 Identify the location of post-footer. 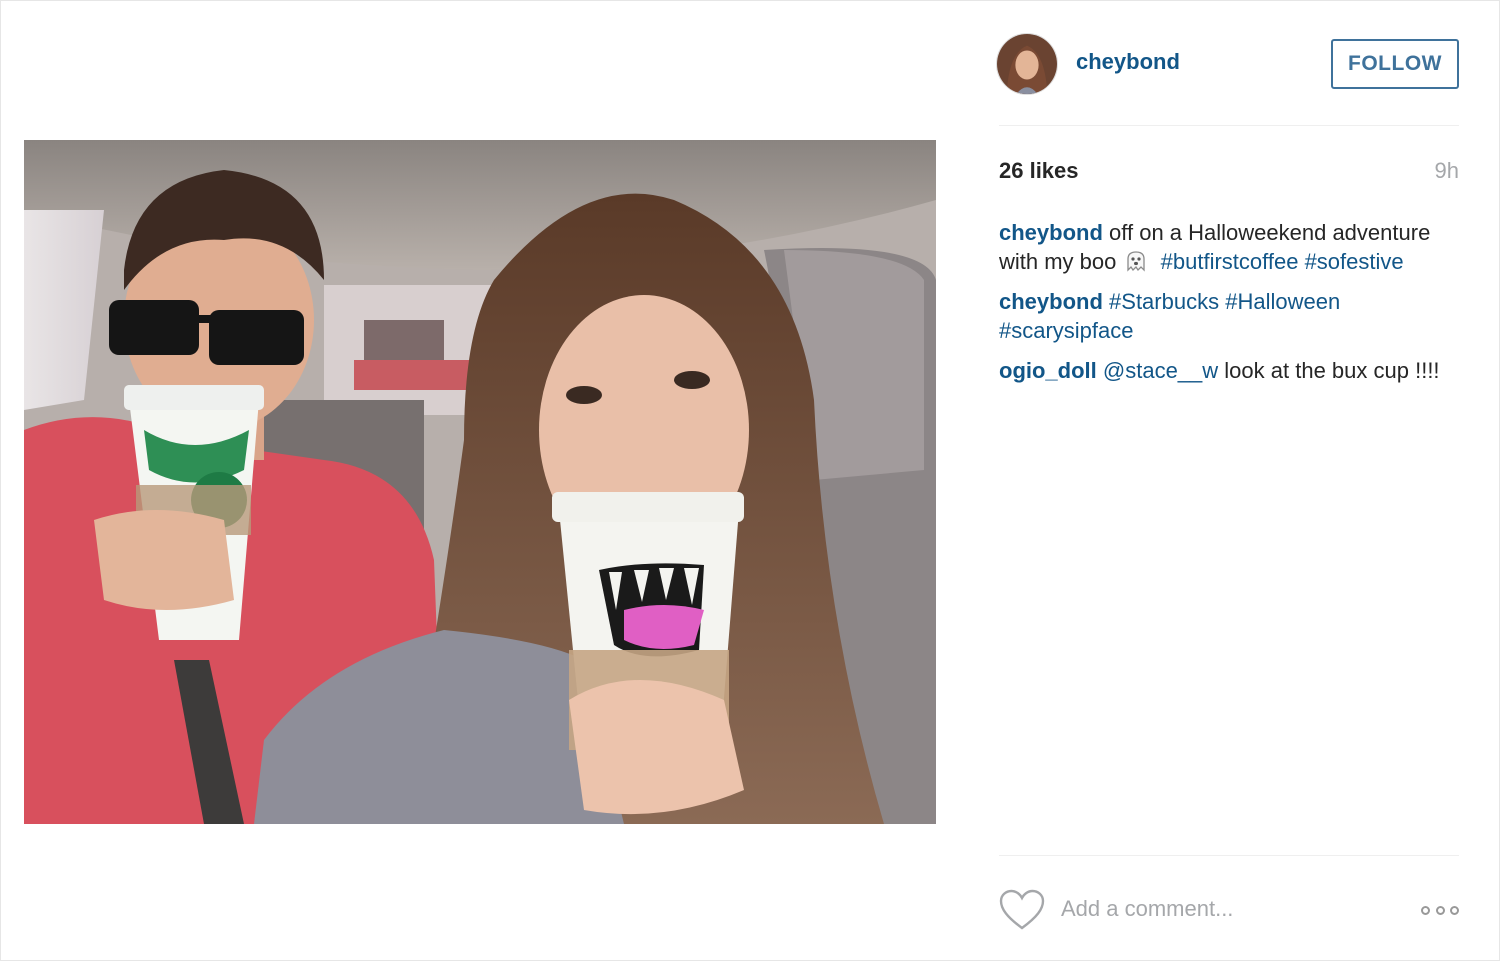
(1229, 910).